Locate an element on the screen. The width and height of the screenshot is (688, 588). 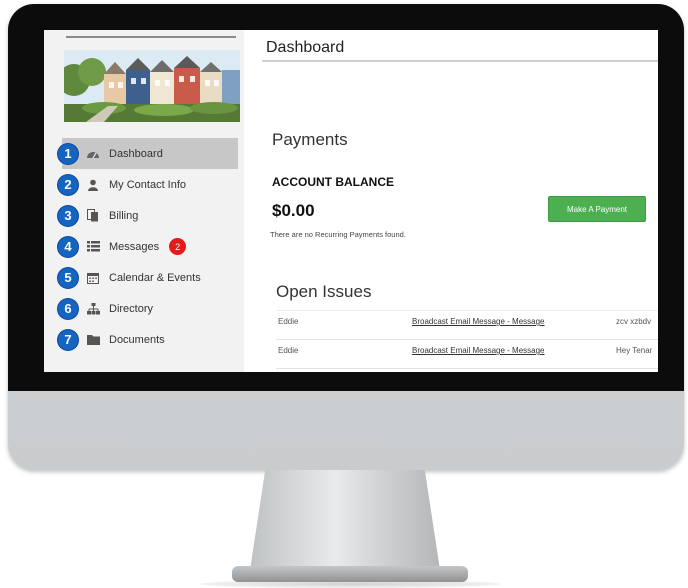
page-title: Dashboard is located at coordinates (305, 47).